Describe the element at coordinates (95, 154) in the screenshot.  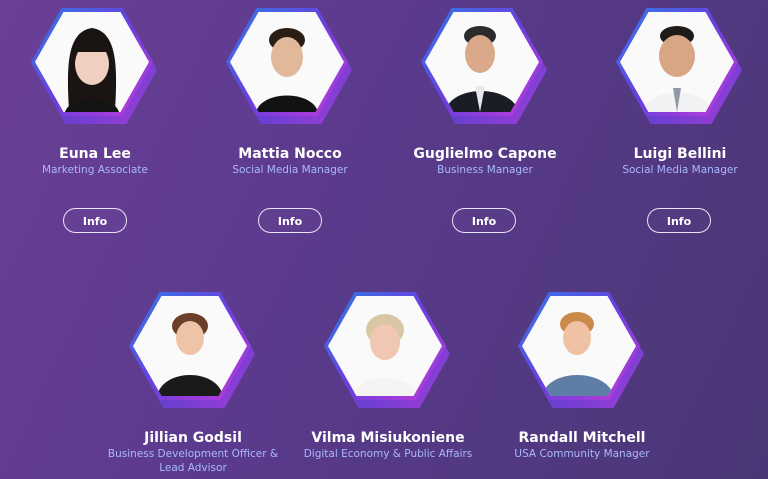
I see `member-name: Euna Lee` at that location.